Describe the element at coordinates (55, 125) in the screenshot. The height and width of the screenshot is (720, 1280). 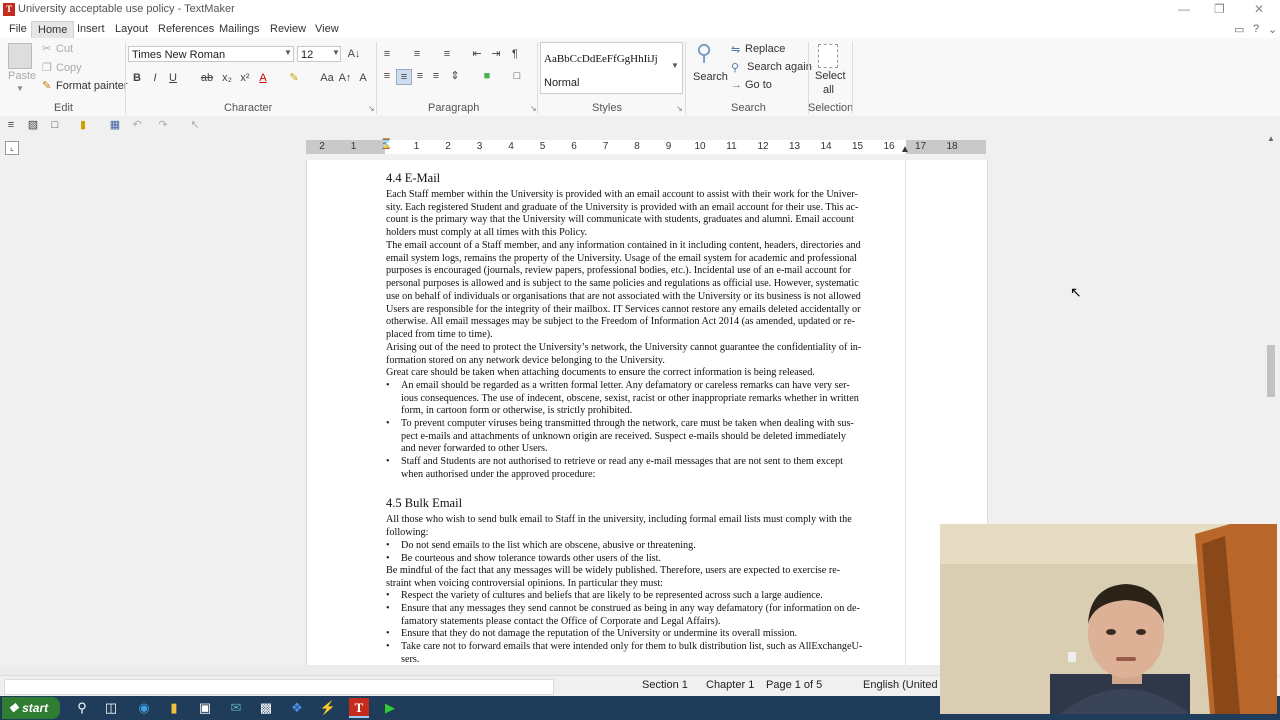
I see `new-document-icon: □` at that location.